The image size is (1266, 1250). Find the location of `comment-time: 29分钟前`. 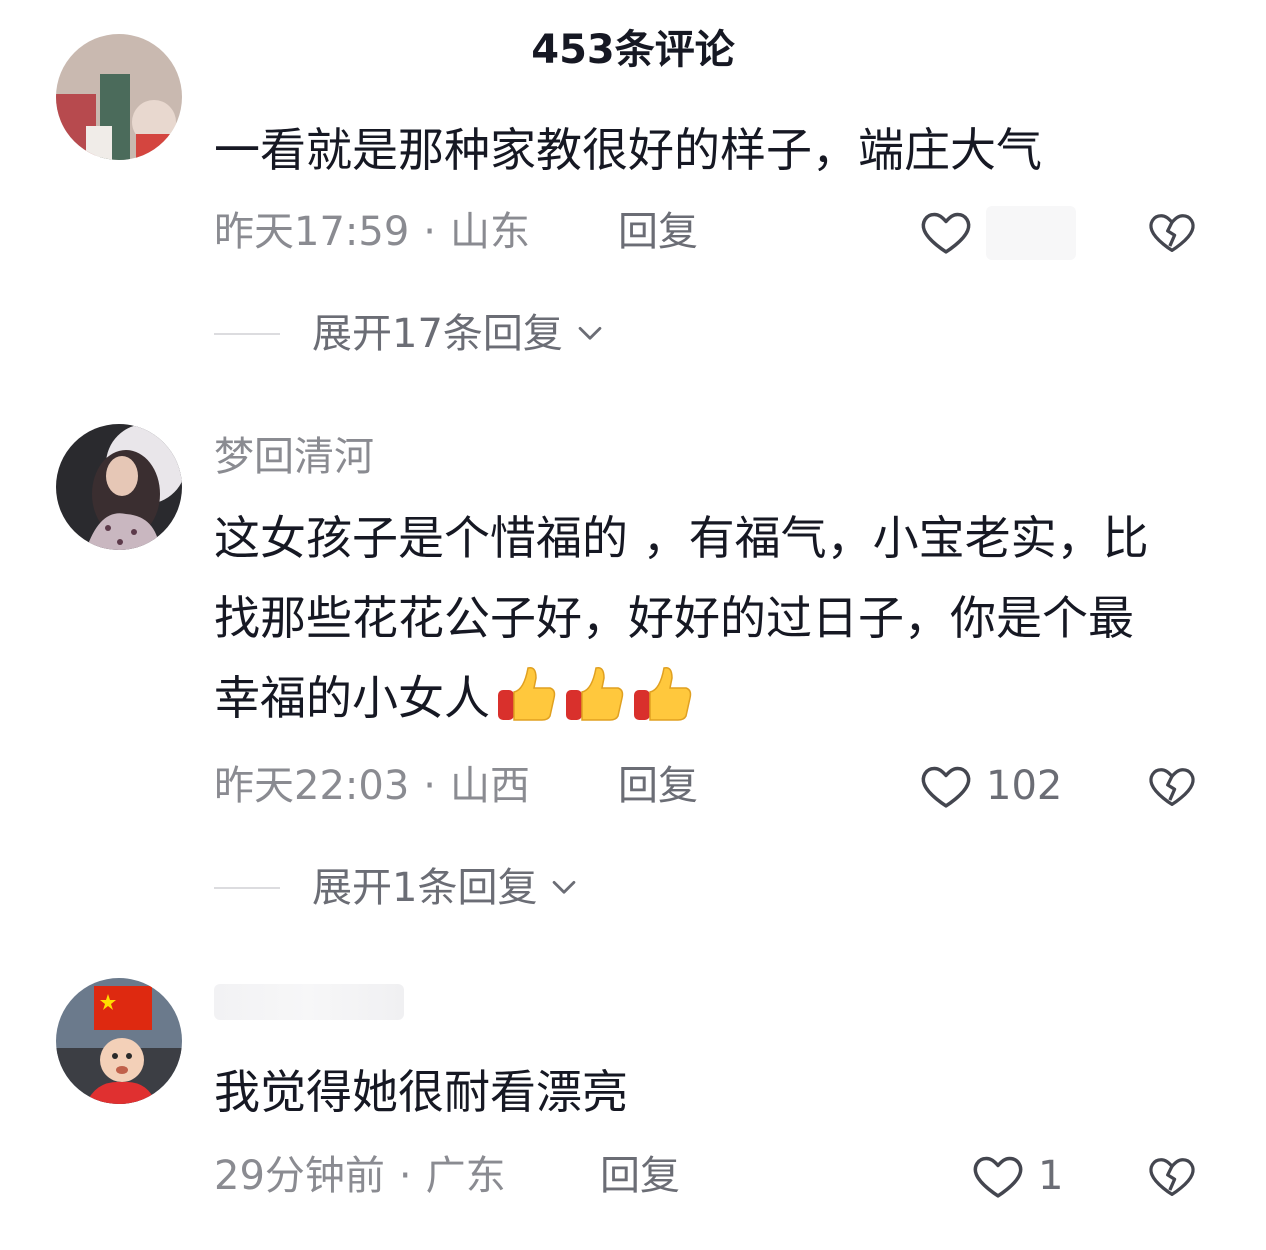

comment-time: 29分钟前 is located at coordinates (299, 1176).